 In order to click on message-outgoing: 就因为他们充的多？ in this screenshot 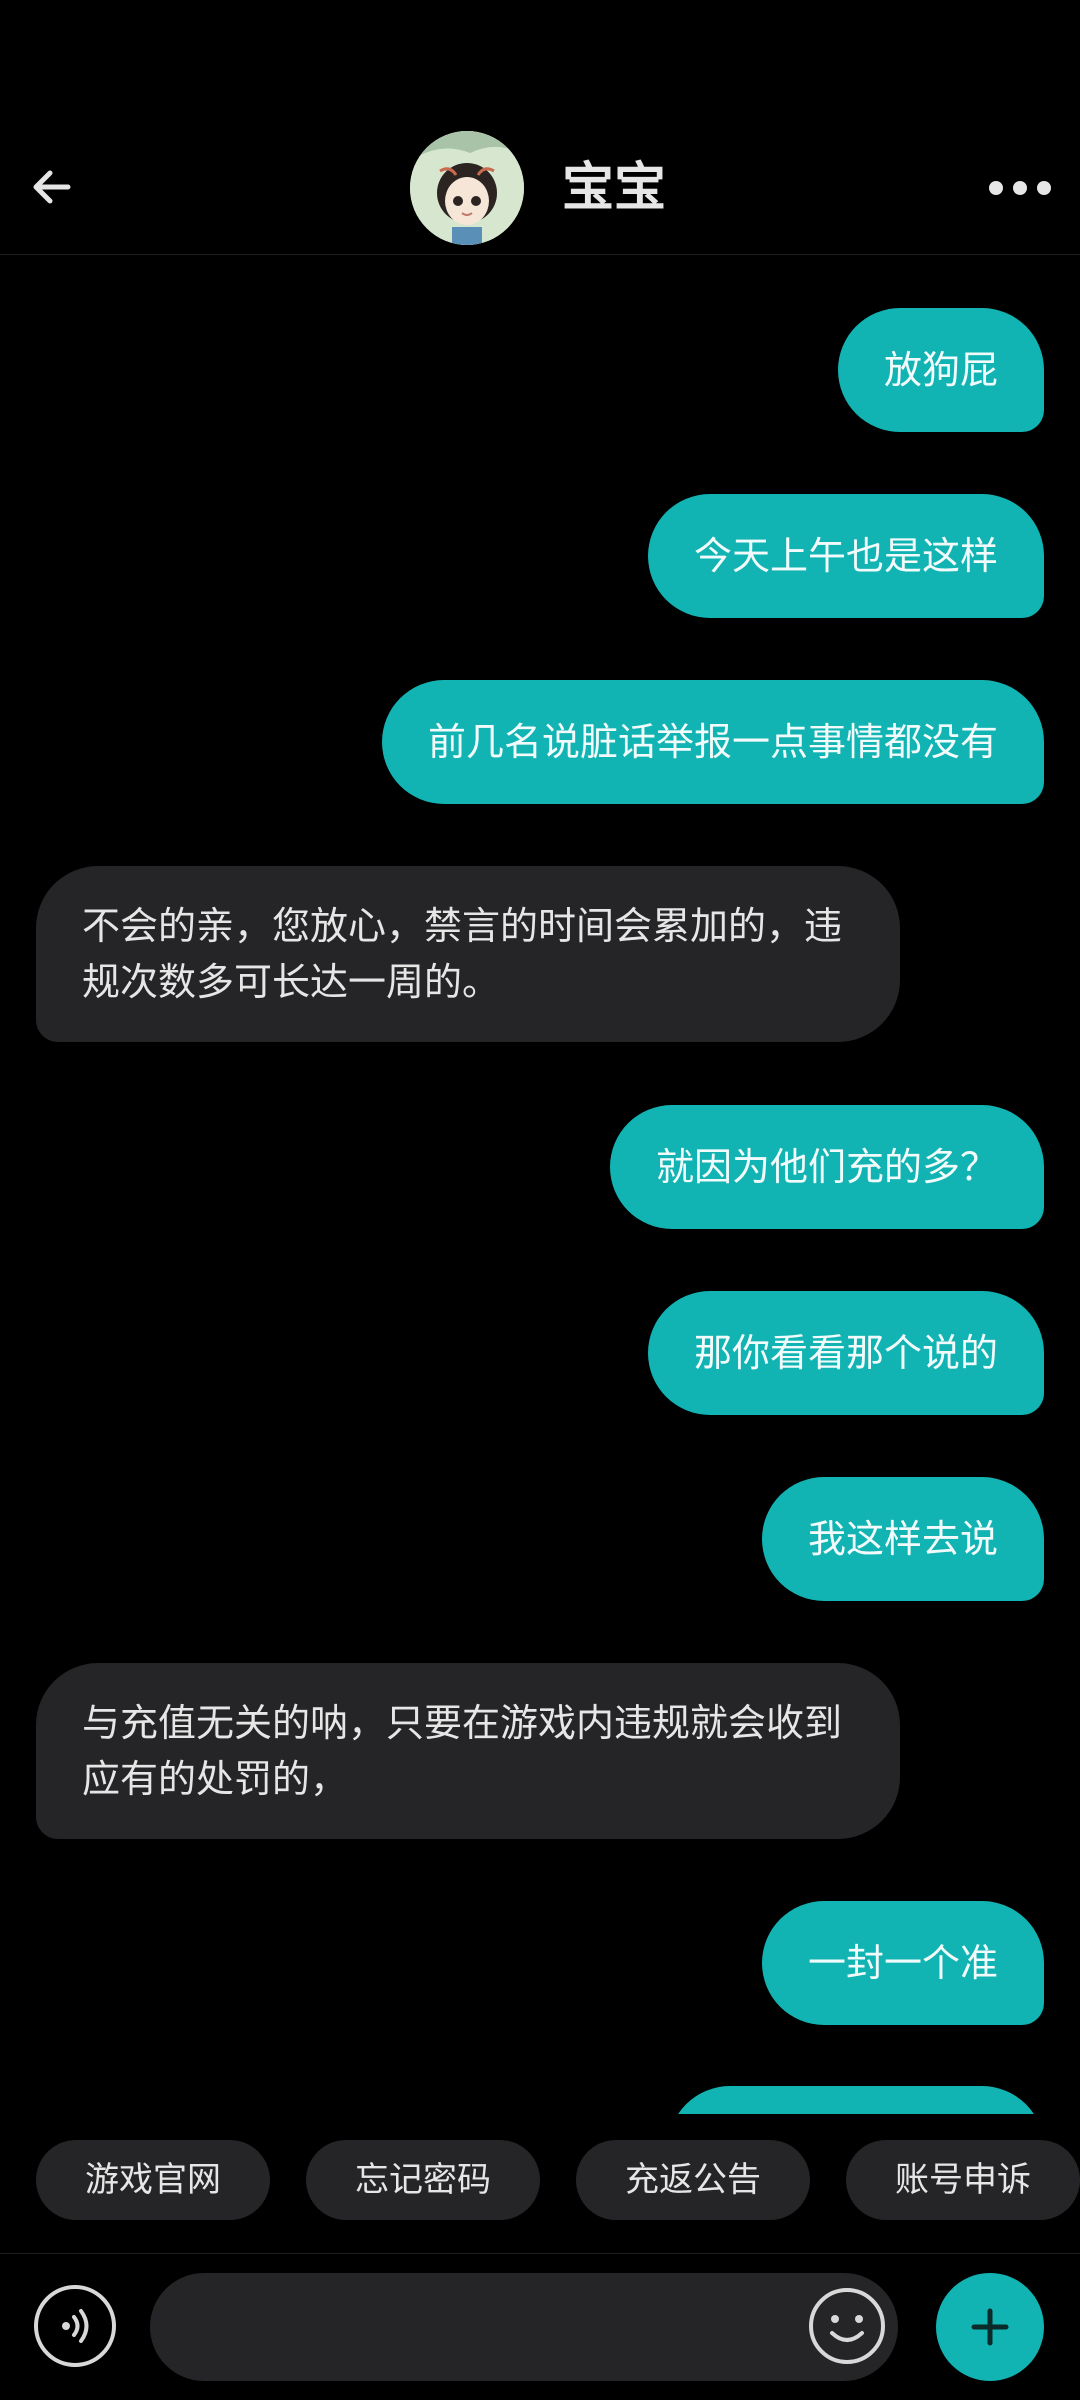, I will do `click(826, 1167)`.